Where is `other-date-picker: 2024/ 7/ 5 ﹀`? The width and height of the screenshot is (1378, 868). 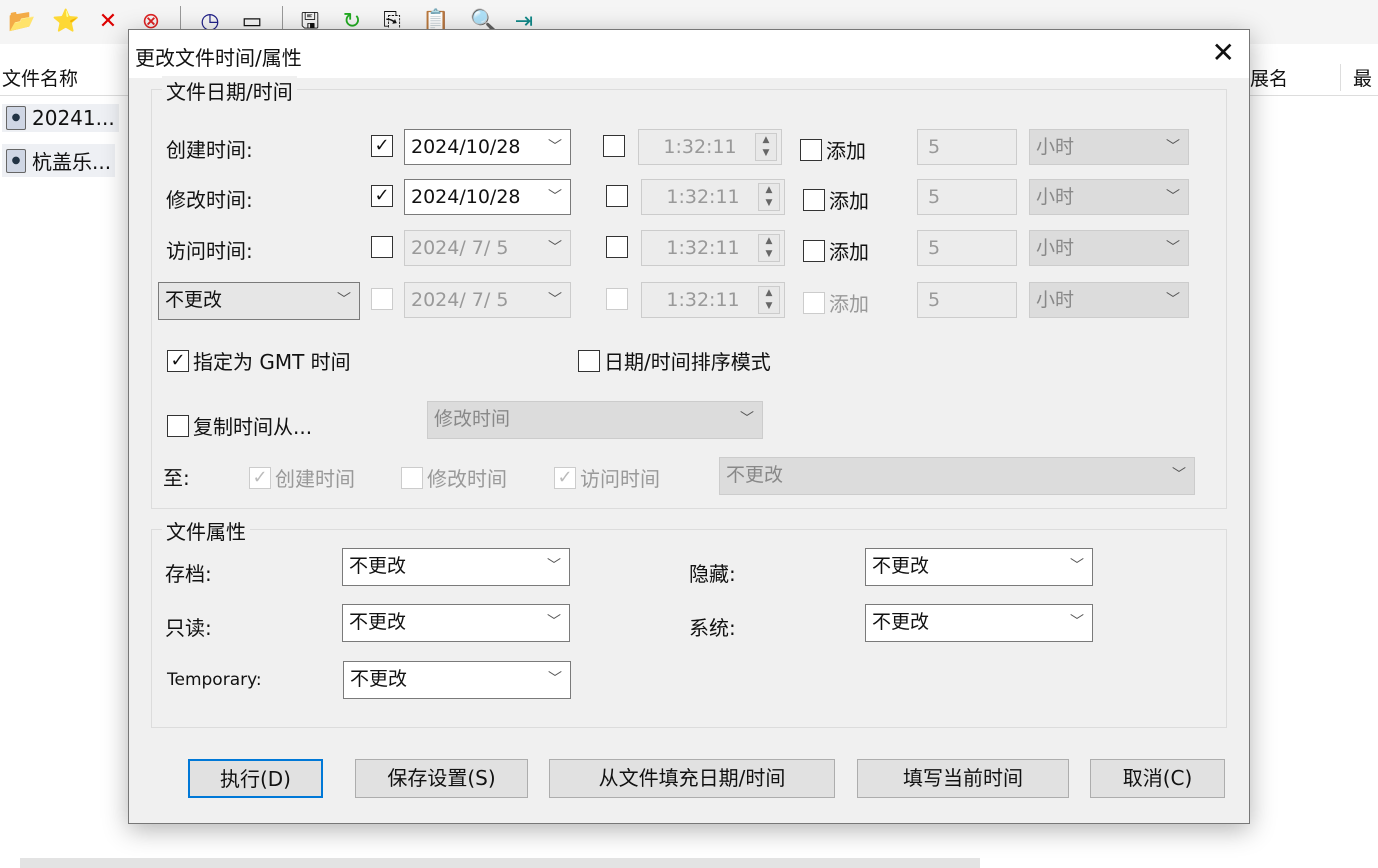 other-date-picker: 2024/ 7/ 5 ﹀ is located at coordinates (487, 300).